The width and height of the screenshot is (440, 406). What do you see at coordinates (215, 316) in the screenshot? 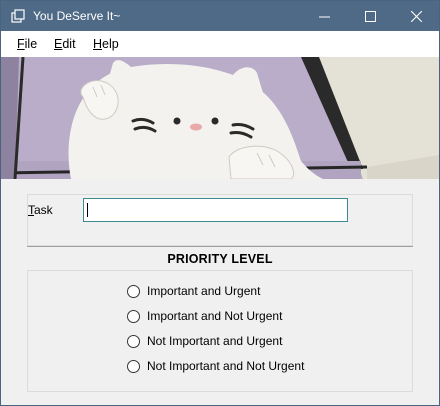
I see `radio-label: Important and Not Urgent` at bounding box center [215, 316].